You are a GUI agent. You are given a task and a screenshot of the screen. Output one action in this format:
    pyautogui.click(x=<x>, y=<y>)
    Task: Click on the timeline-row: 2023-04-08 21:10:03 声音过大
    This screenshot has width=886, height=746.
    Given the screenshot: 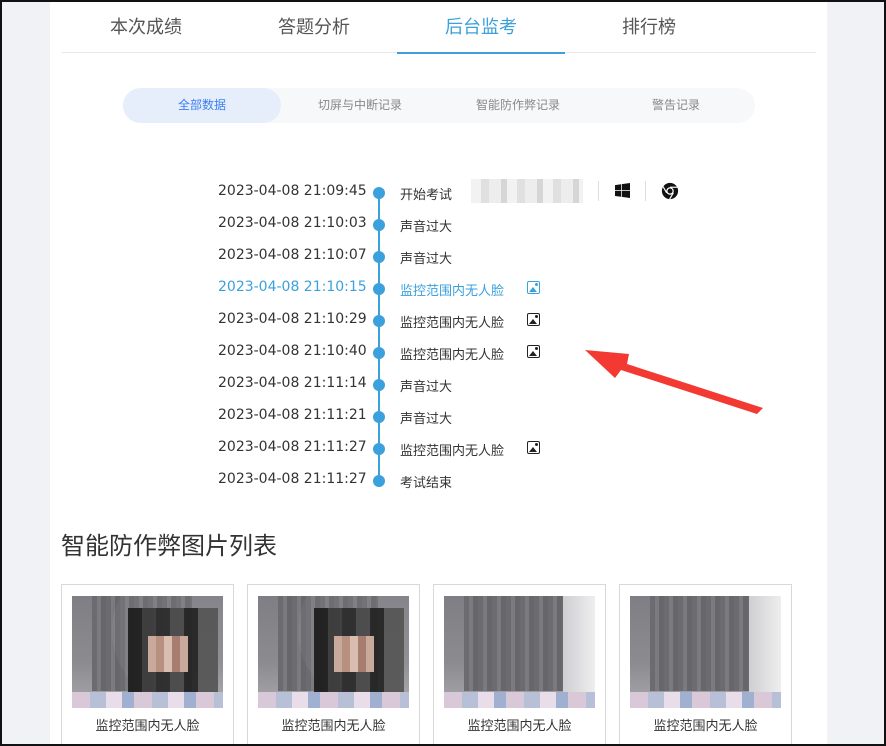 What is the action you would take?
    pyautogui.click(x=438, y=226)
    